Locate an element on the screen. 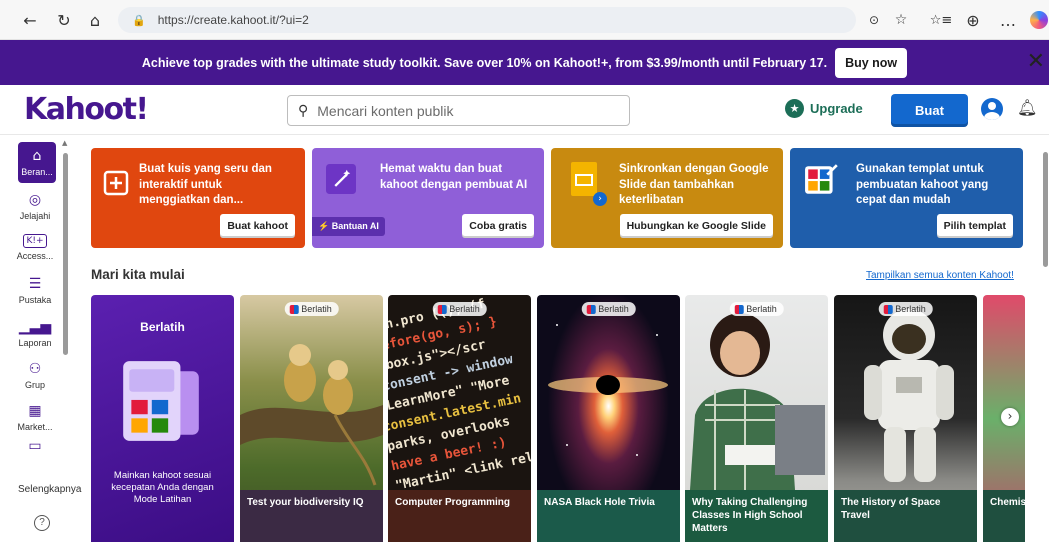  tile-space-travel: Berlatih The History of Space Travel is located at coordinates (905, 418).